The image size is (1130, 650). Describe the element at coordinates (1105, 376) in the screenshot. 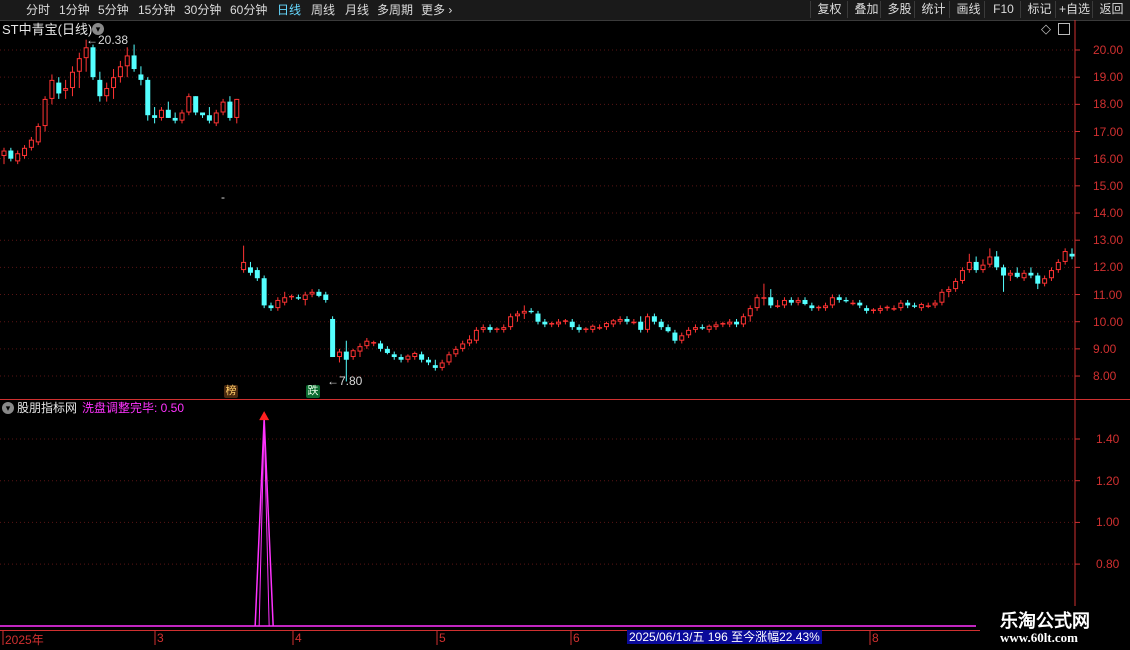

I see `price-axis-label: 8.00` at that location.